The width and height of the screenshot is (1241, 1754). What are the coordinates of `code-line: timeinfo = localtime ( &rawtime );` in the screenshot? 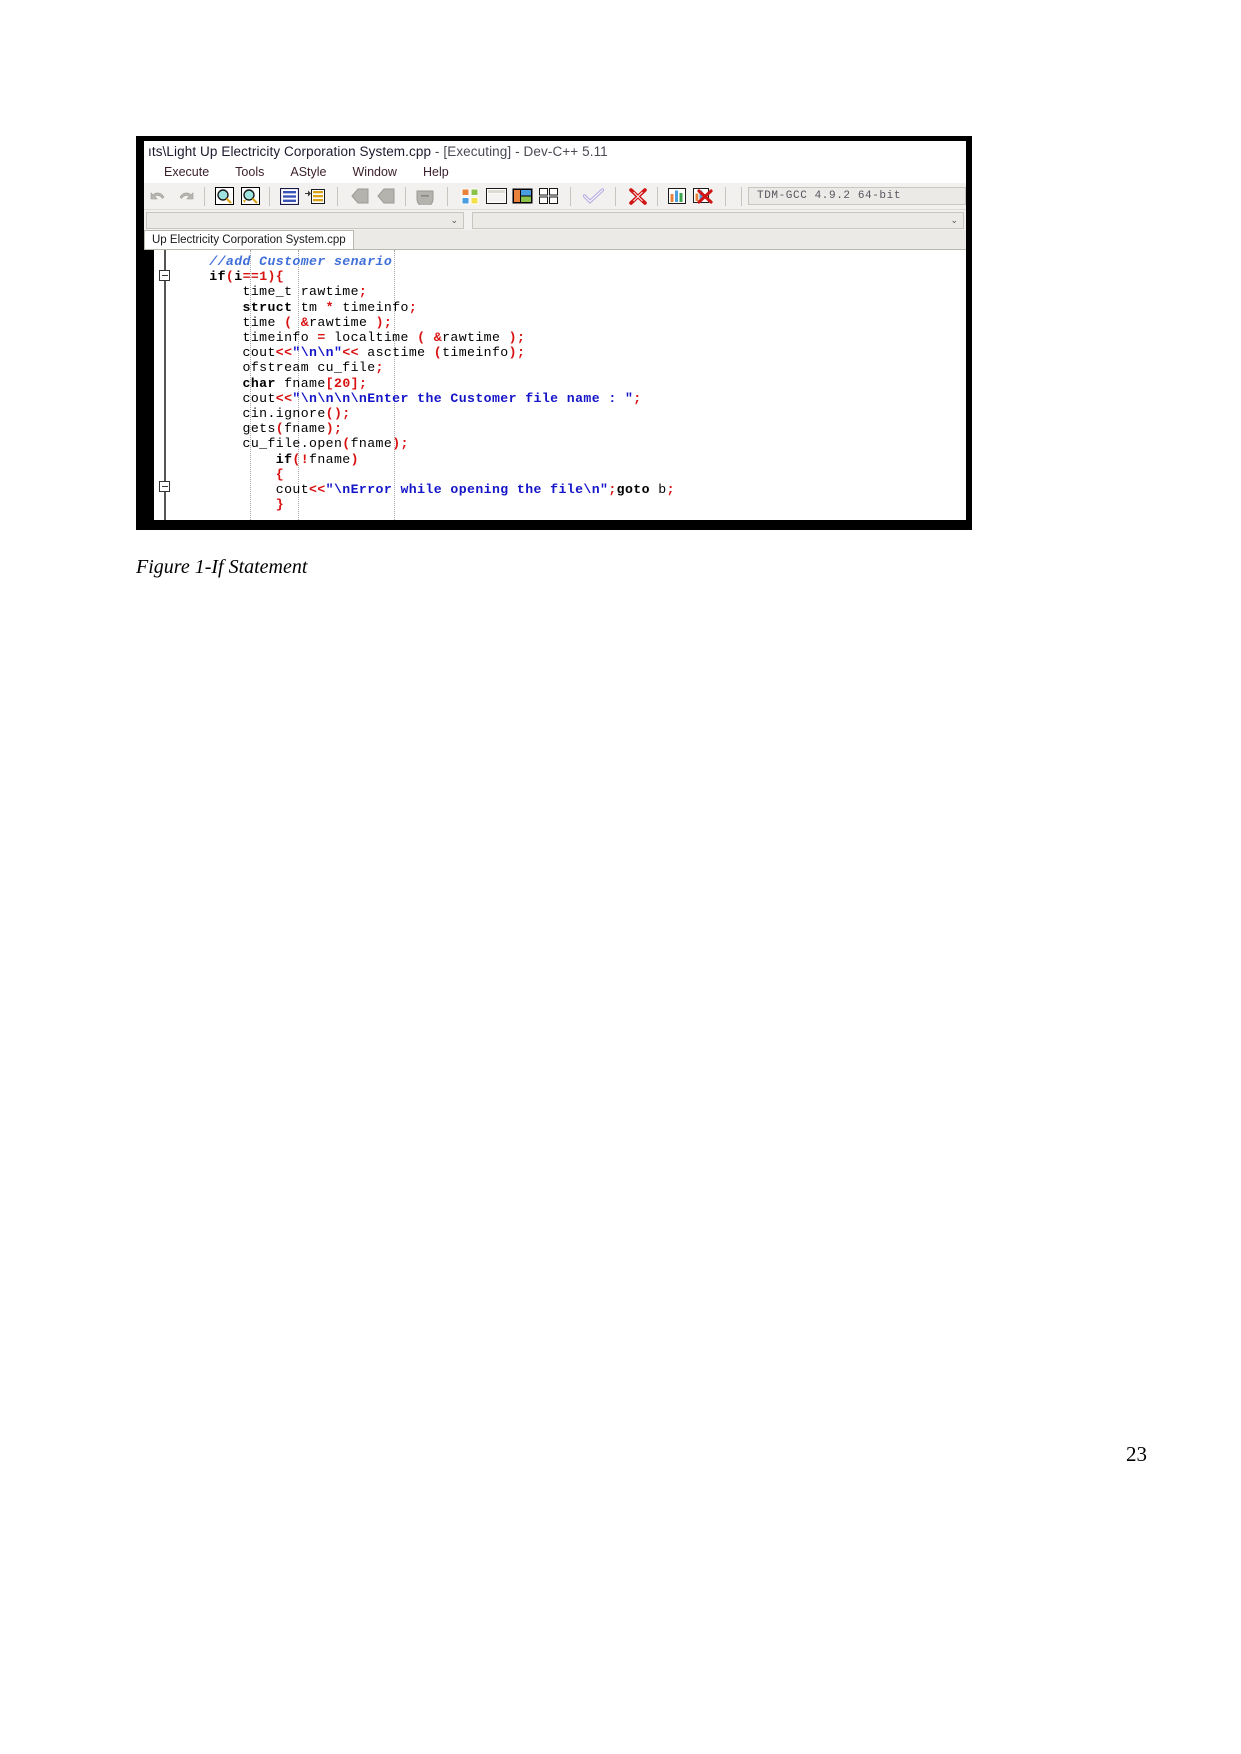 It's located at (384, 338).